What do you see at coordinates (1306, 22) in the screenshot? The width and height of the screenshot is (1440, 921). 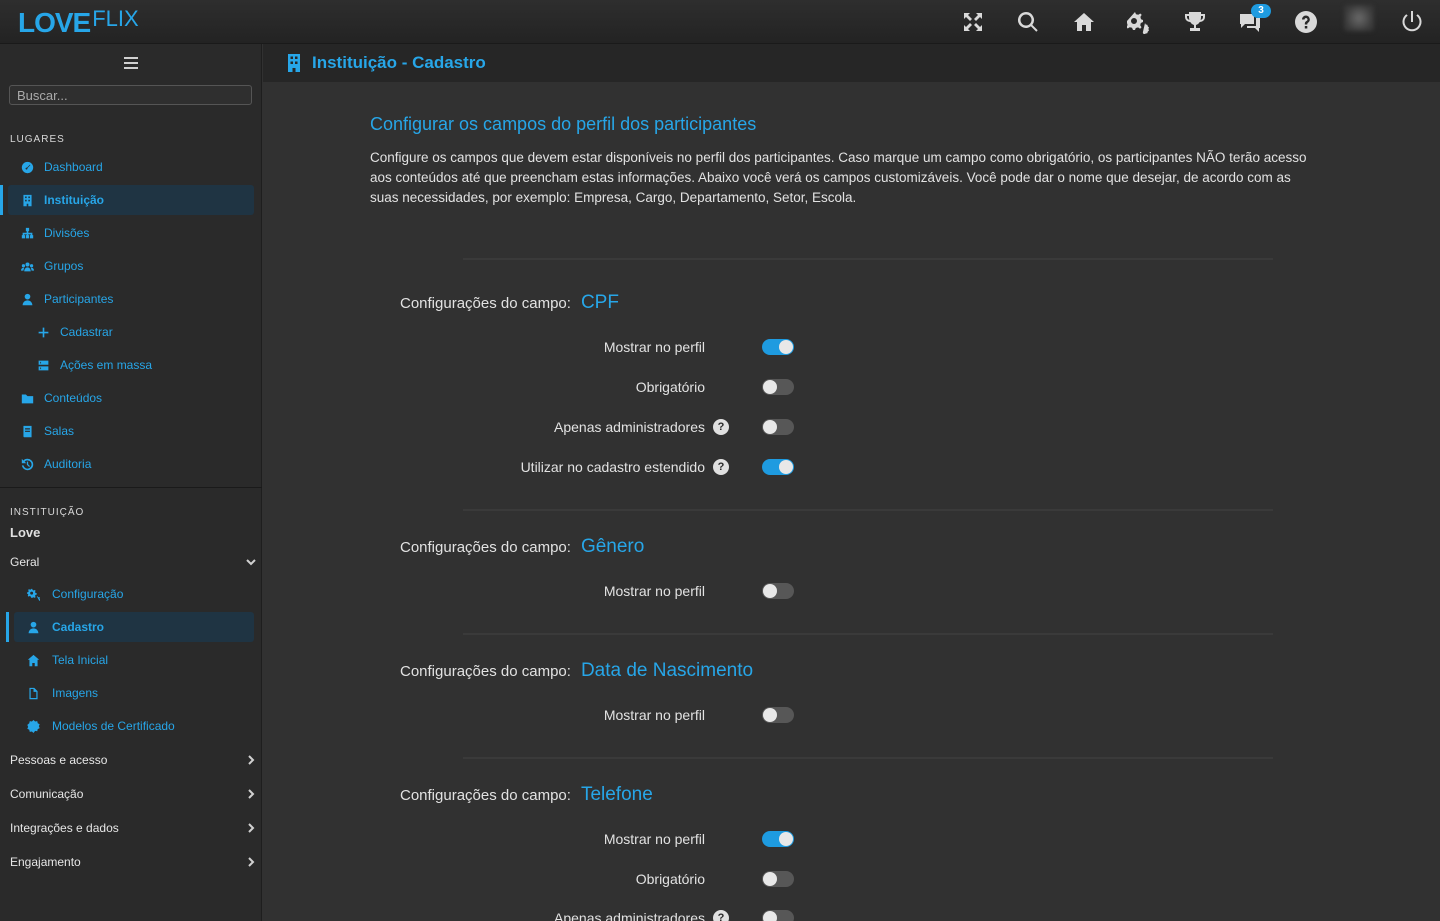 I see `help-icon` at bounding box center [1306, 22].